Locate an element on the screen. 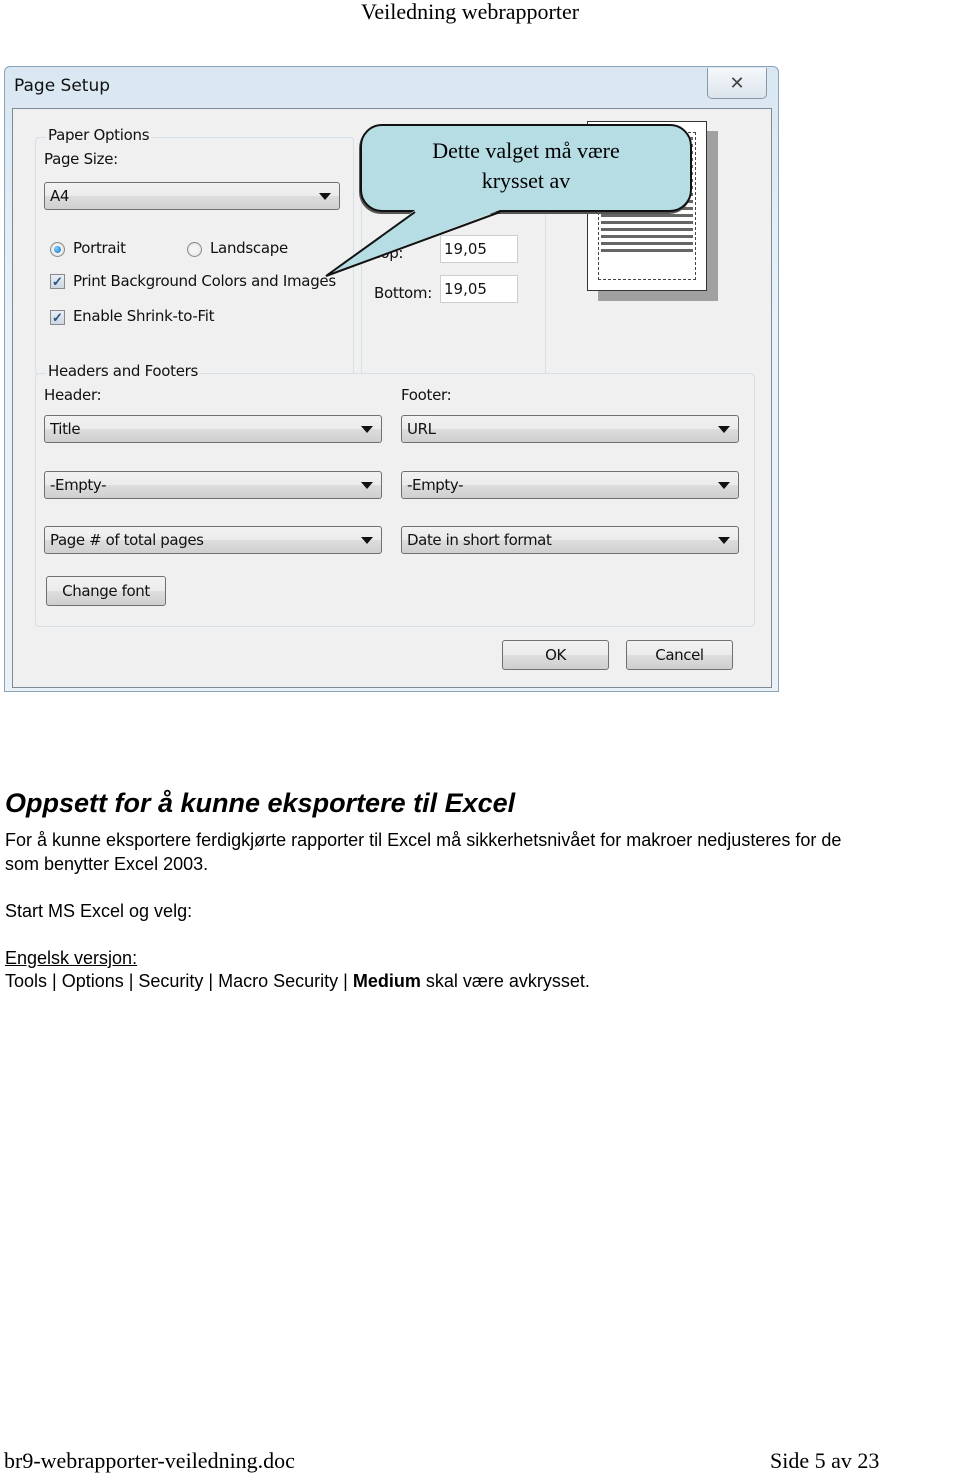  bottom-margin-label: Bottom: is located at coordinates (403, 293).